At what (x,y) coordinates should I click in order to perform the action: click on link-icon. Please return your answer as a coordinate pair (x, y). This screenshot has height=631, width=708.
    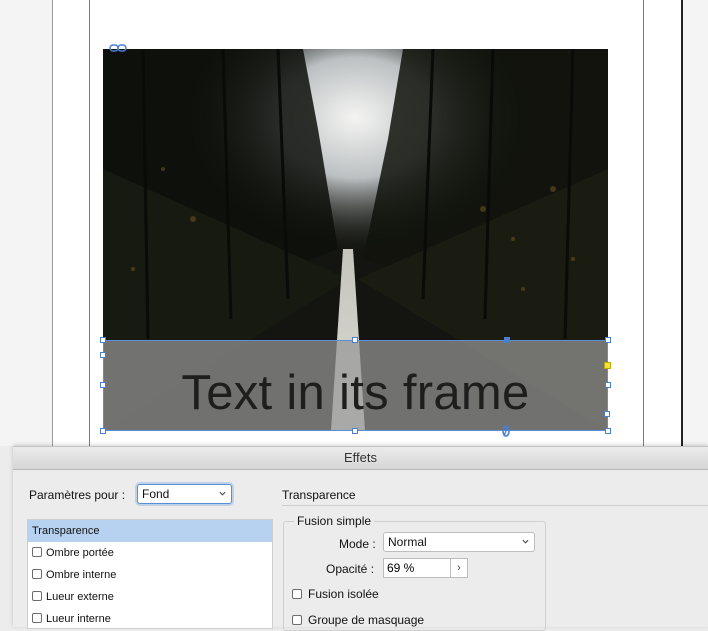
    Looking at the image, I should click on (118, 48).